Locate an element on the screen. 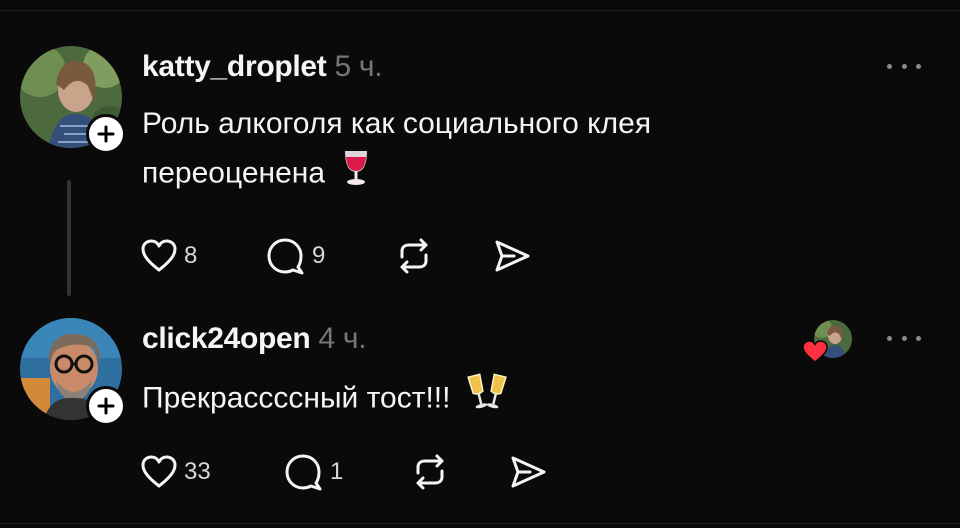  like-count: 33 is located at coordinates (197, 471).